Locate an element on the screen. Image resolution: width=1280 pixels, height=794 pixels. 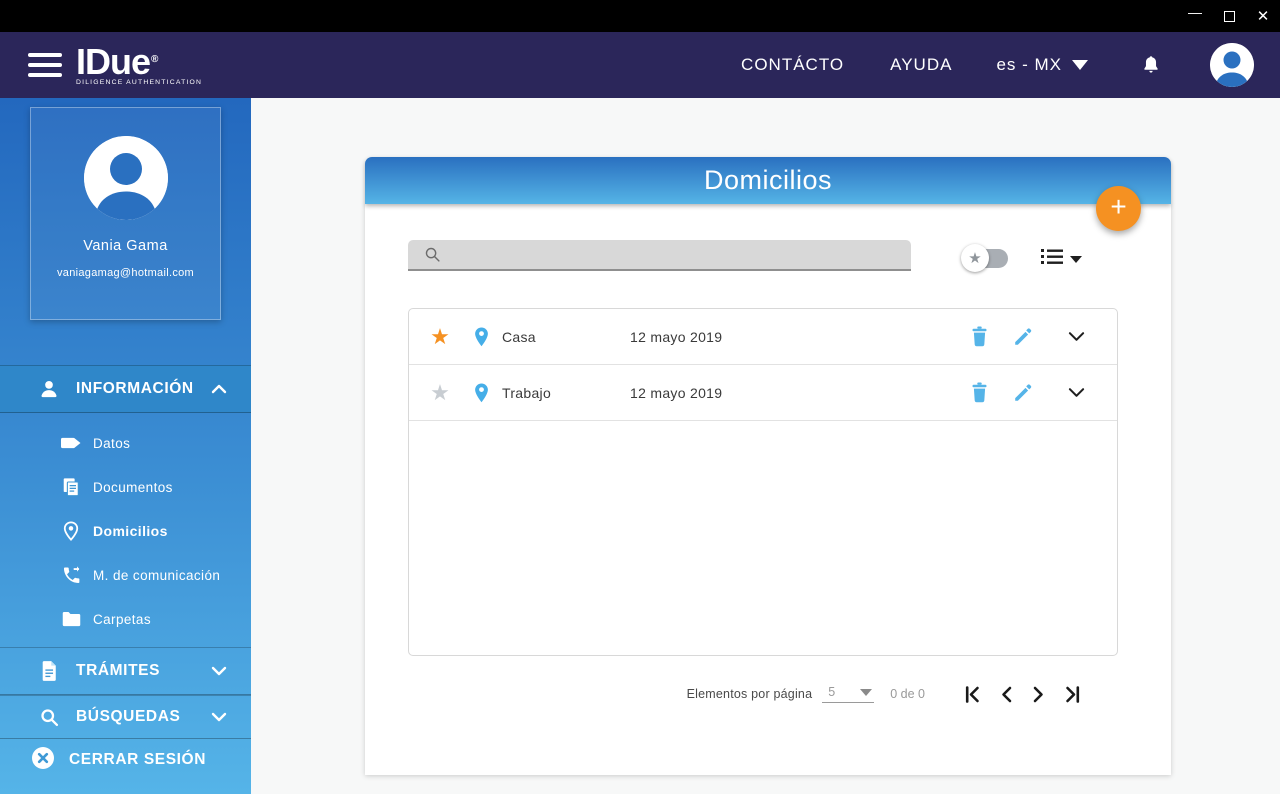
add-domicilio-button: + is located at coordinates (1118, 208).